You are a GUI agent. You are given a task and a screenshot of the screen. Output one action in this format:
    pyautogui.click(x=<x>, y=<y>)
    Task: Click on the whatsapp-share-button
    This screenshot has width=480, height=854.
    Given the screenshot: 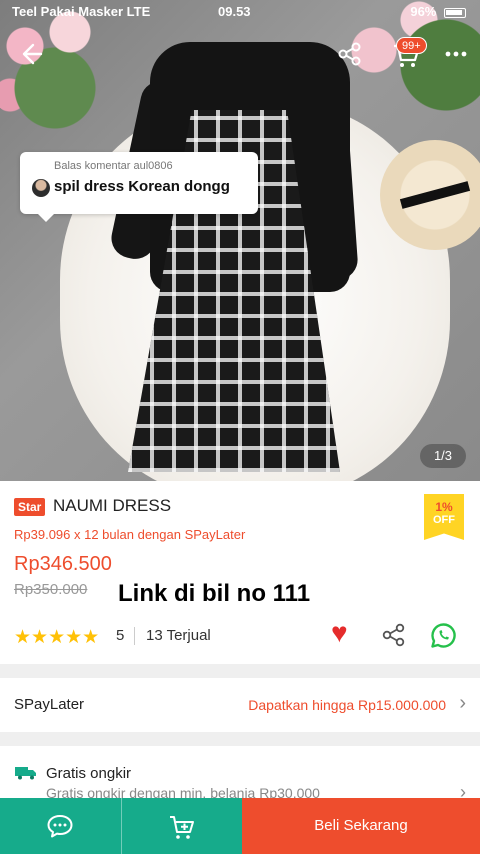 What is the action you would take?
    pyautogui.click(x=443, y=635)
    